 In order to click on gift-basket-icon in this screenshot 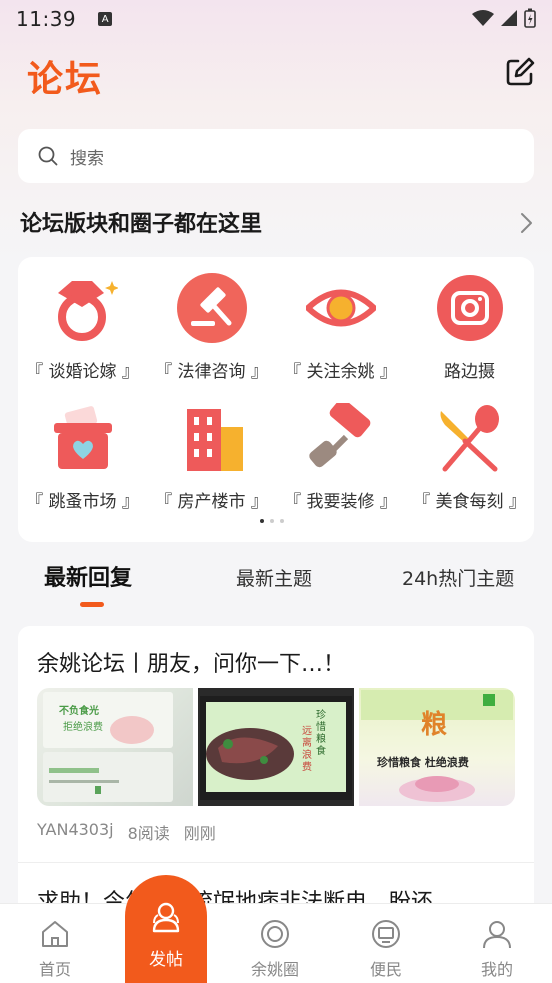, I will do `click(83, 437)`.